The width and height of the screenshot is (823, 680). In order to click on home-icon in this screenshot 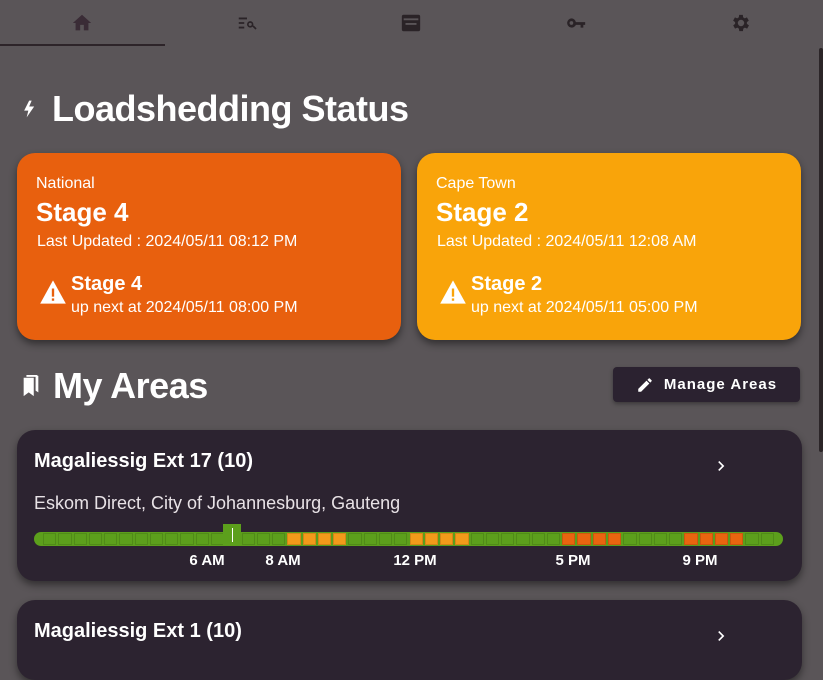, I will do `click(82, 22)`.